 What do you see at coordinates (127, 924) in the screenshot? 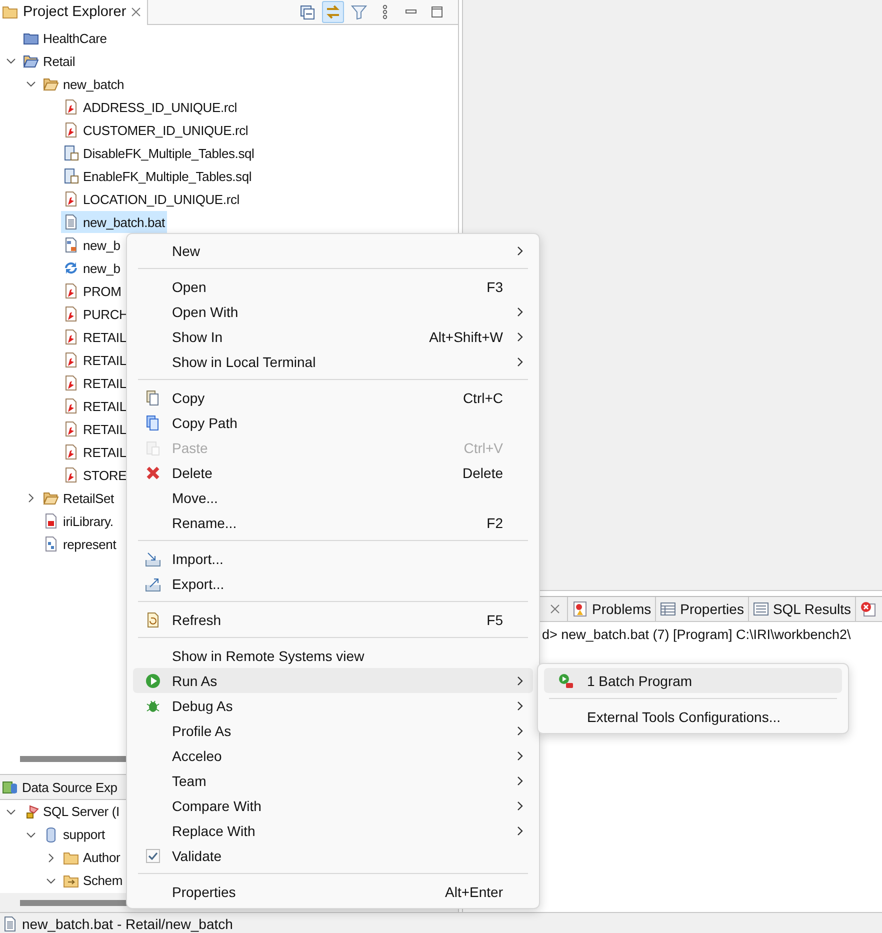
I see `status-text: new_batch.bat - Retail/new_batch` at bounding box center [127, 924].